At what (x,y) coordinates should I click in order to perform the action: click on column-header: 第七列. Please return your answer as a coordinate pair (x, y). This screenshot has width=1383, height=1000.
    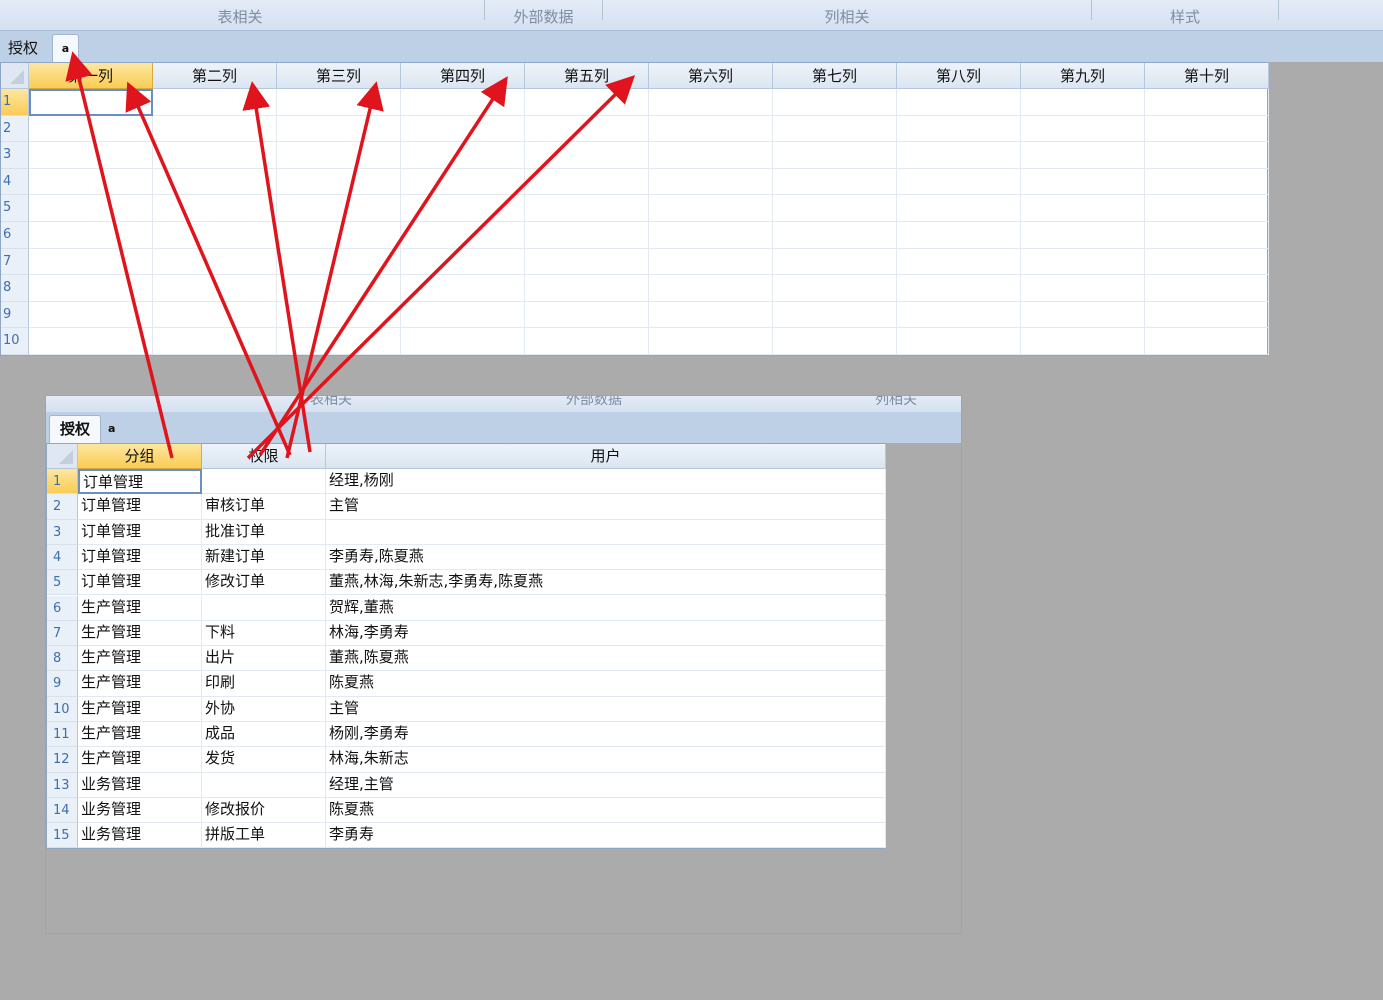
    Looking at the image, I should click on (835, 76).